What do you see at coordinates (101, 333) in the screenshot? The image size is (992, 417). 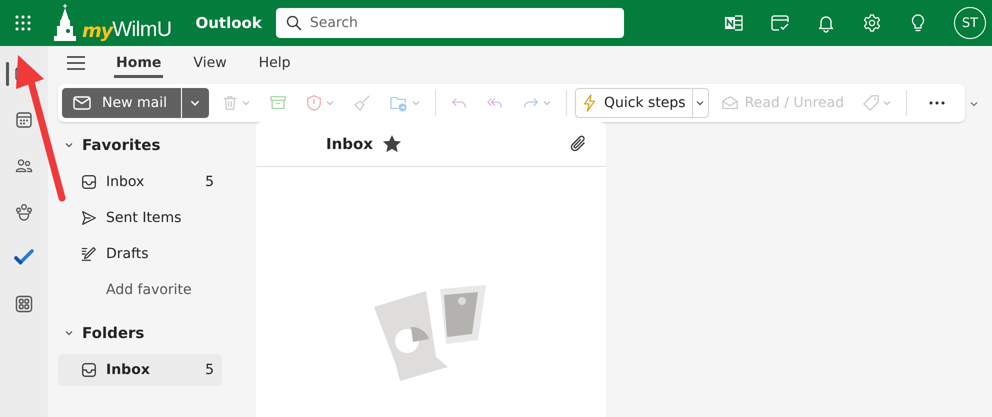 I see `folder-section-header: Folders` at bounding box center [101, 333].